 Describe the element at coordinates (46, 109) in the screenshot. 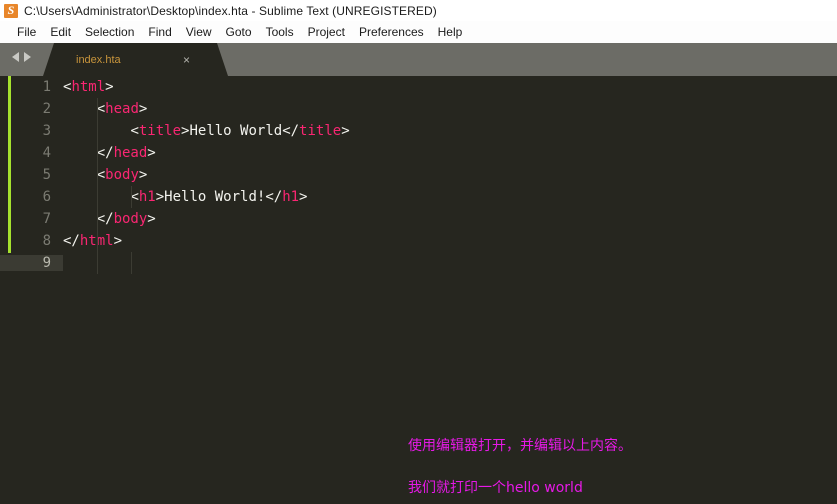

I see `line-number: 2` at that location.